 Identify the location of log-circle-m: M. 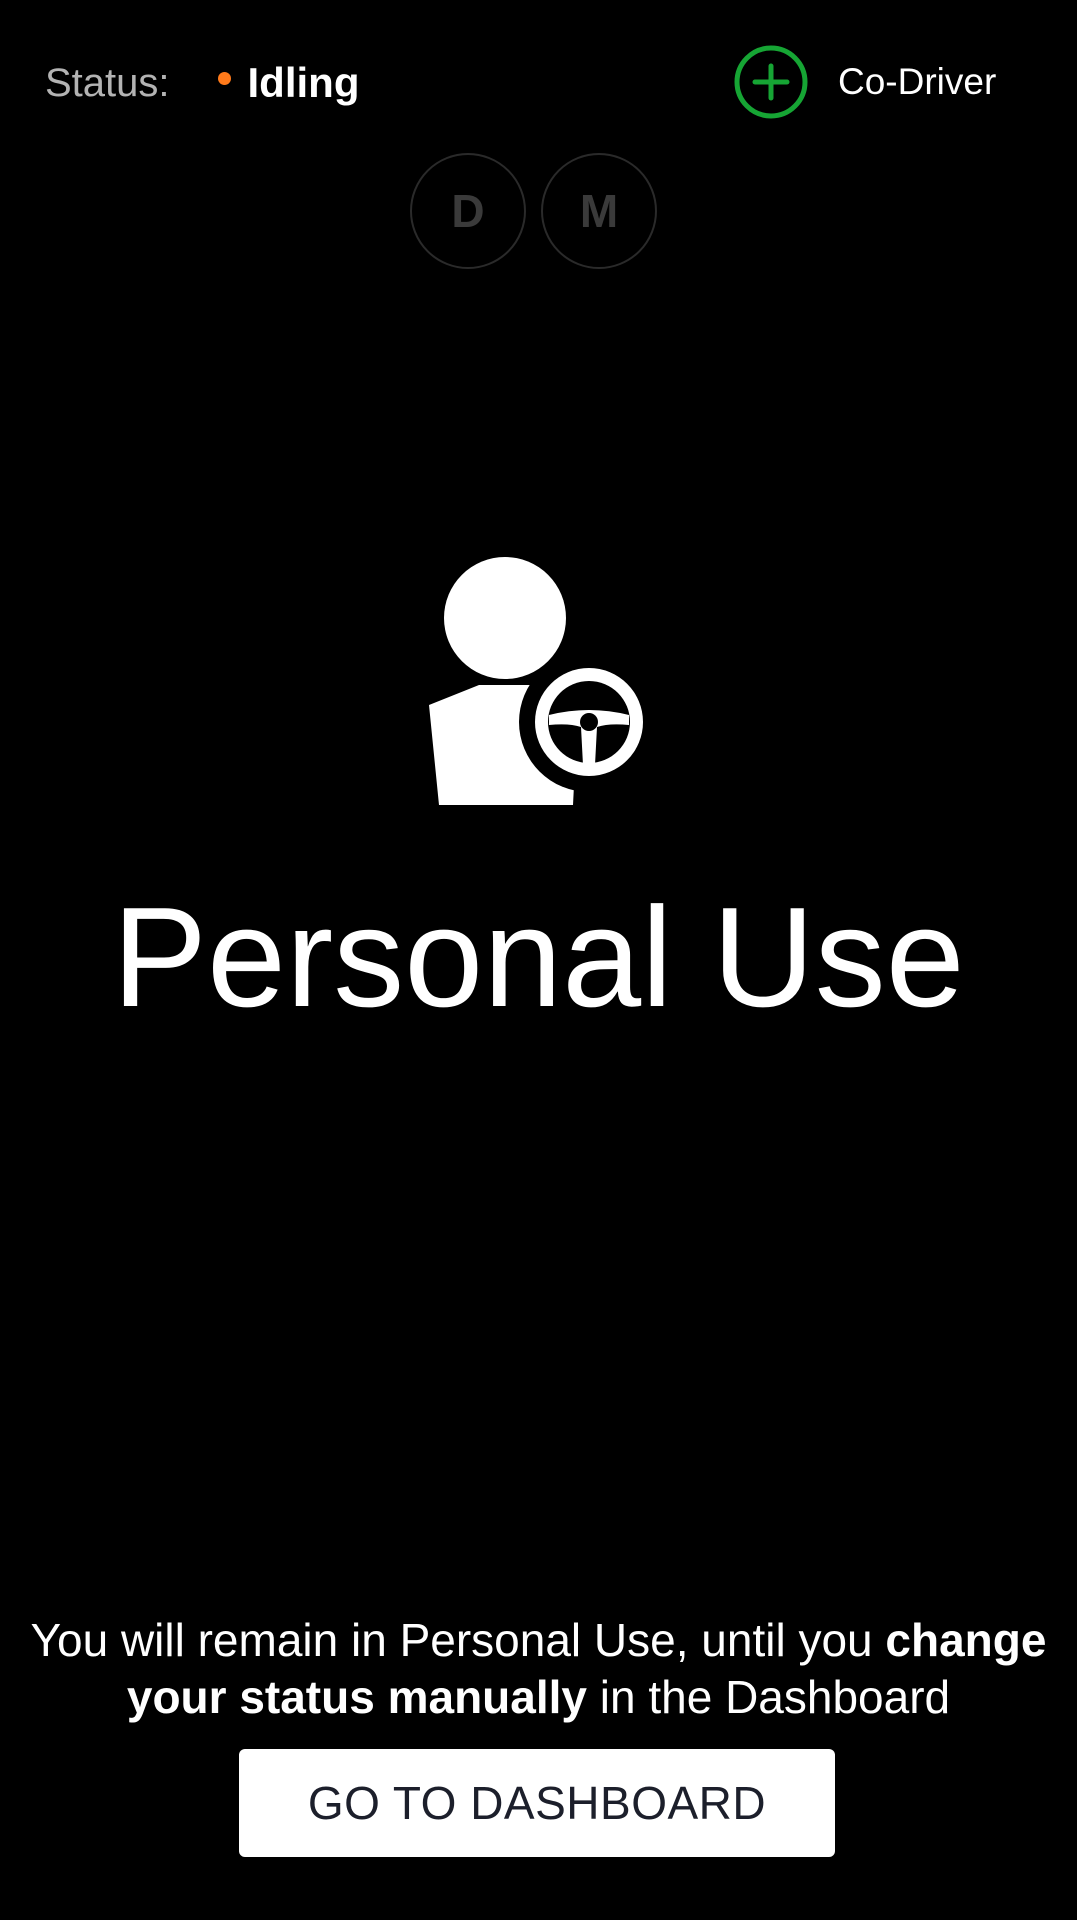
(599, 211).